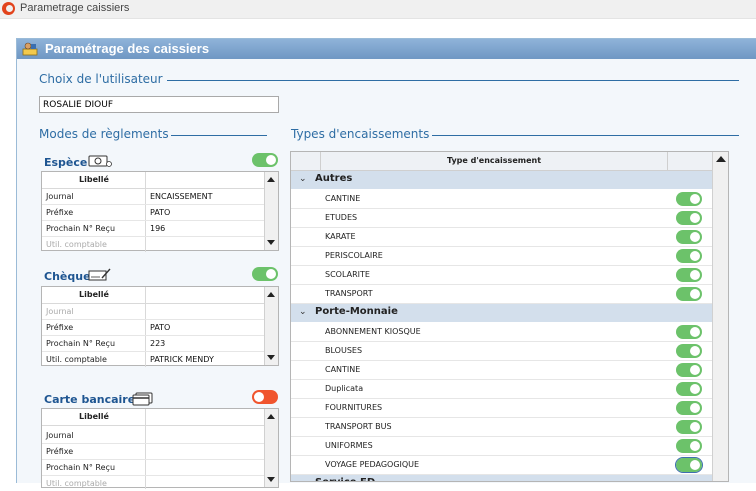  What do you see at coordinates (219, 135) in the screenshot?
I see `modes-section-divider` at bounding box center [219, 135].